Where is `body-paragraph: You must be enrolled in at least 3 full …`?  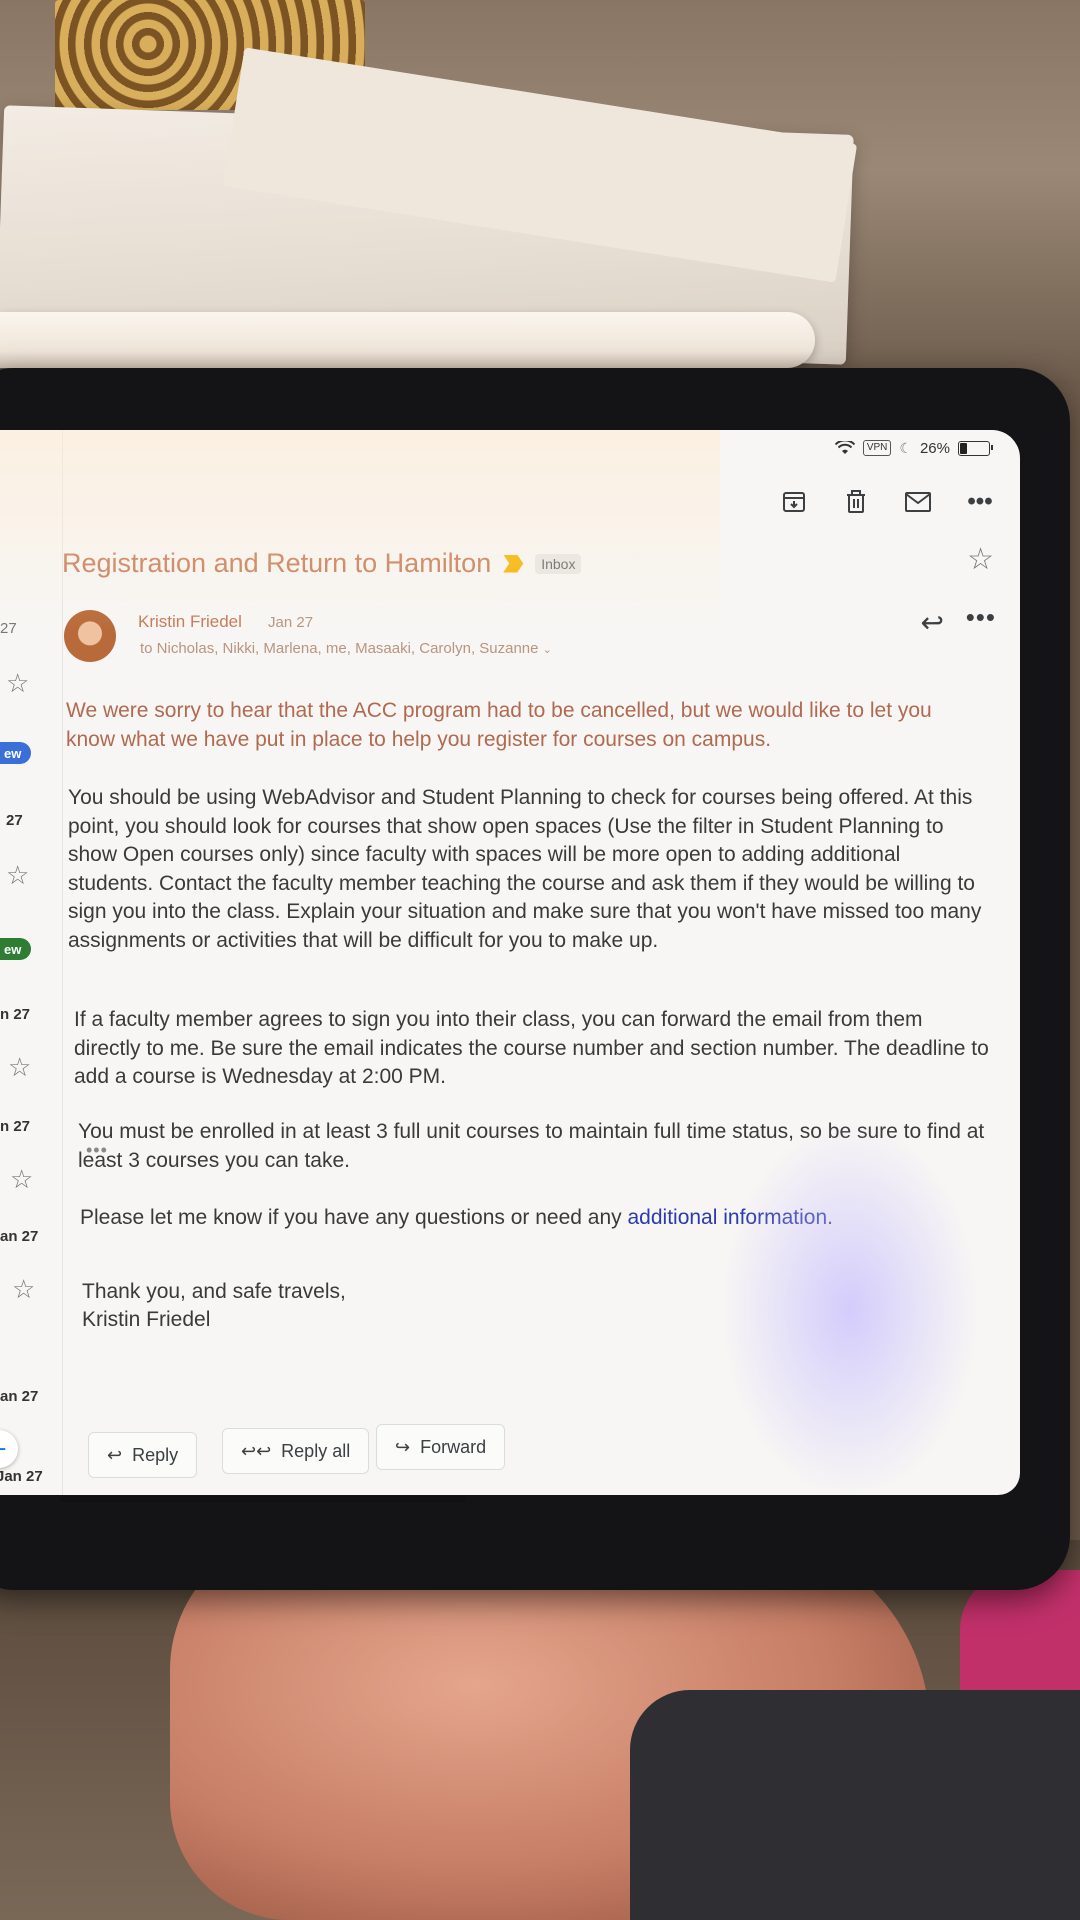 body-paragraph: You must be enrolled in at least 3 full … is located at coordinates (531, 1146).